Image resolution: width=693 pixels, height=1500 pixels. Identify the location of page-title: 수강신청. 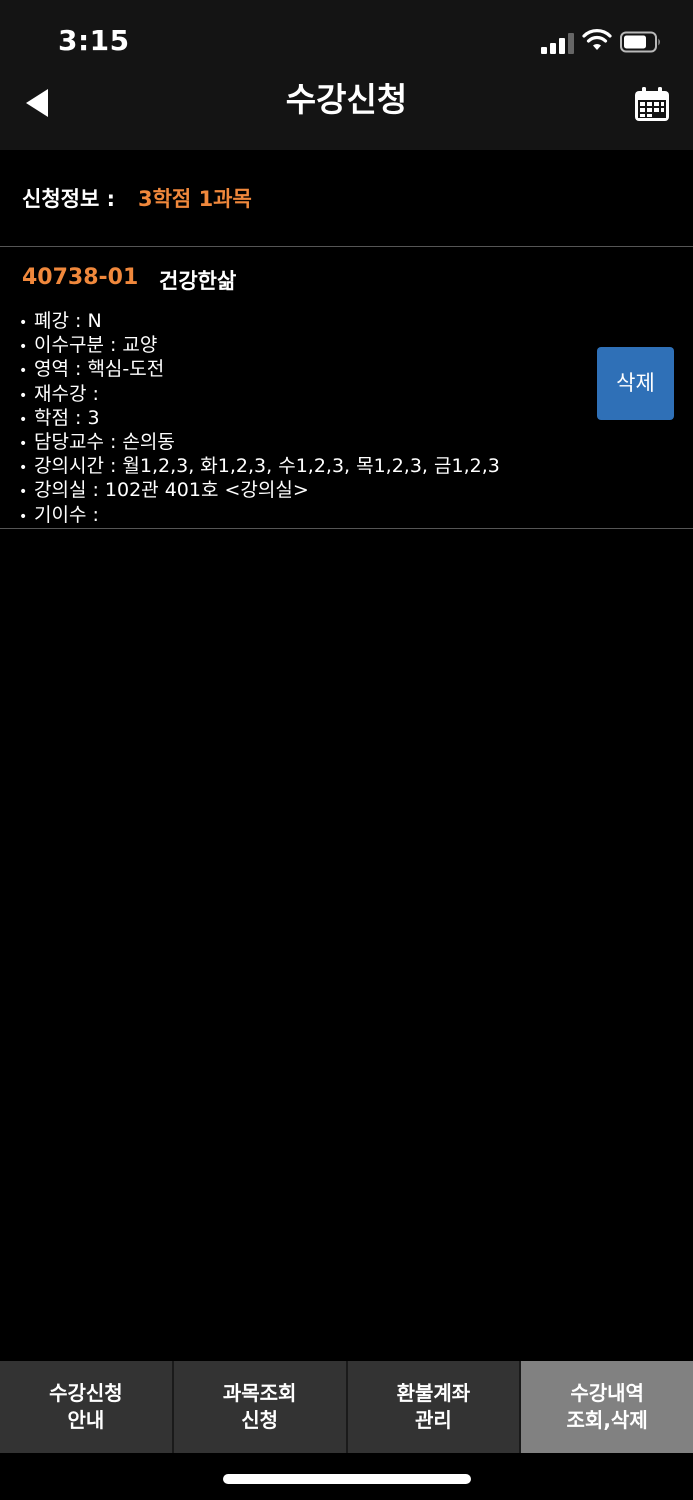
(346, 99).